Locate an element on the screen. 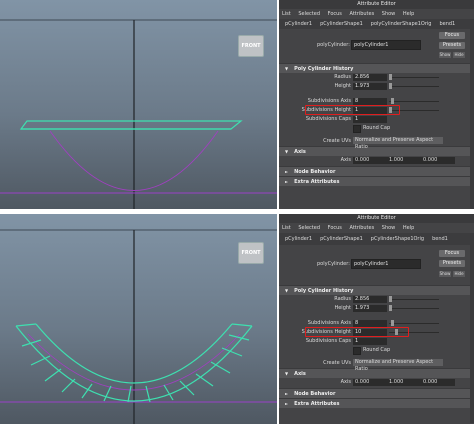 Image resolution: width=474 pixels, height=424 pixels. subdiv-caps-label: Subdivisions Caps is located at coordinates (328, 119).